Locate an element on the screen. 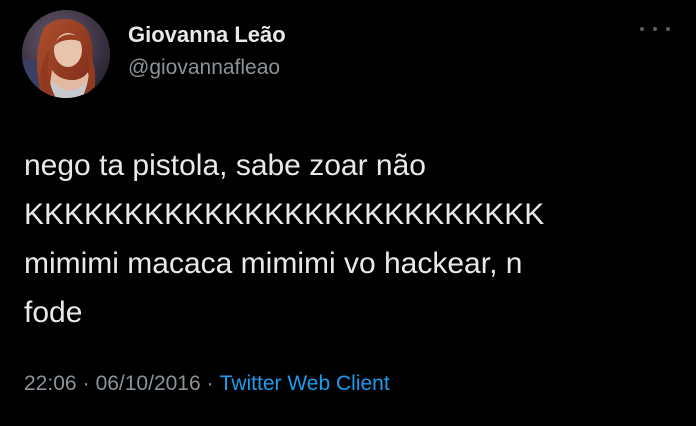 Image resolution: width=696 pixels, height=426 pixels. tweet-source-link: Twitter Web Client is located at coordinates (305, 383).